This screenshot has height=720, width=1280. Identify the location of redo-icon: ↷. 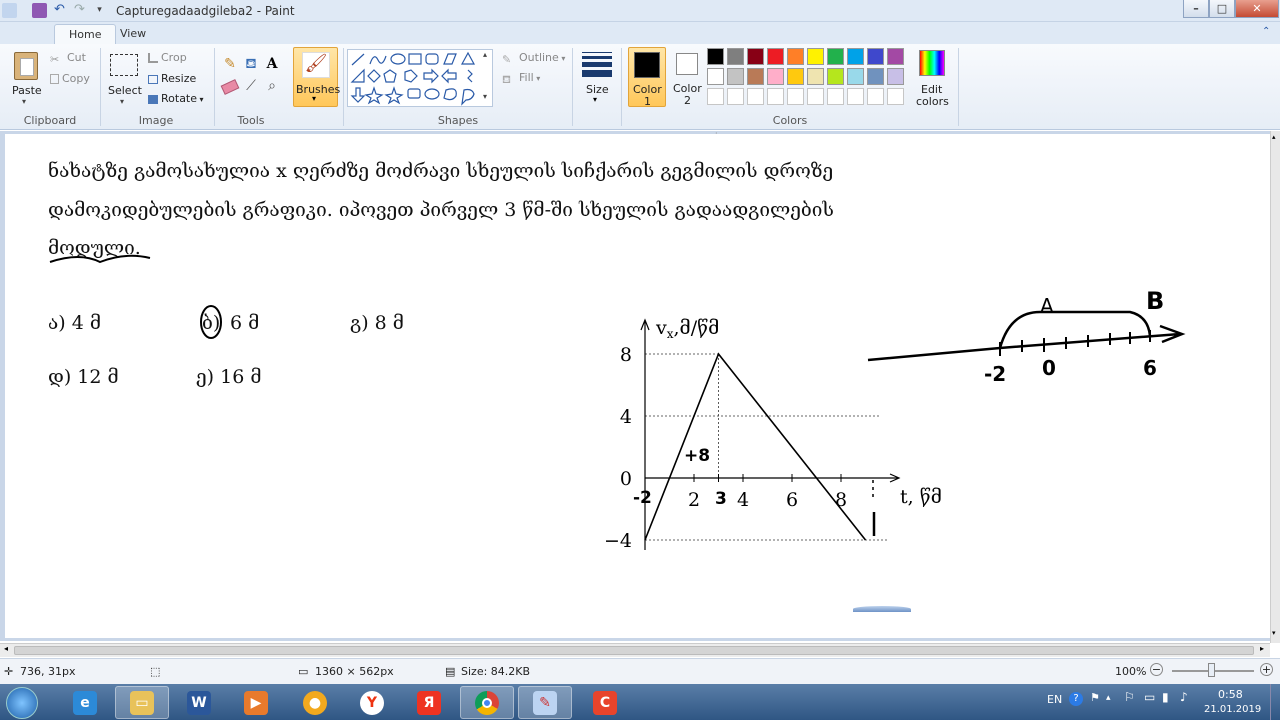
(79, 10).